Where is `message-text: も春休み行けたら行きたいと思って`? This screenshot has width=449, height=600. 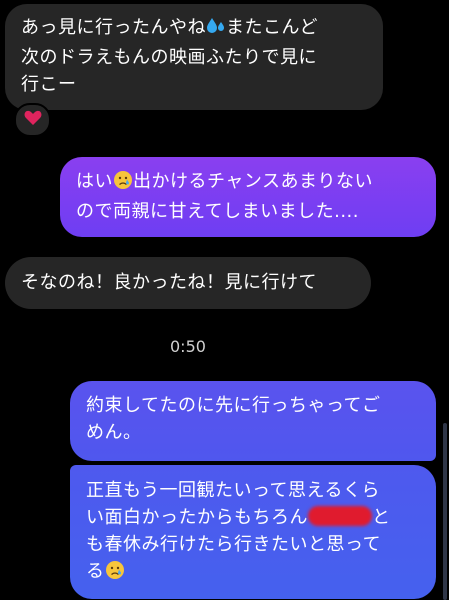
message-text: も春休み行けたら行きたいと思って is located at coordinates (234, 544).